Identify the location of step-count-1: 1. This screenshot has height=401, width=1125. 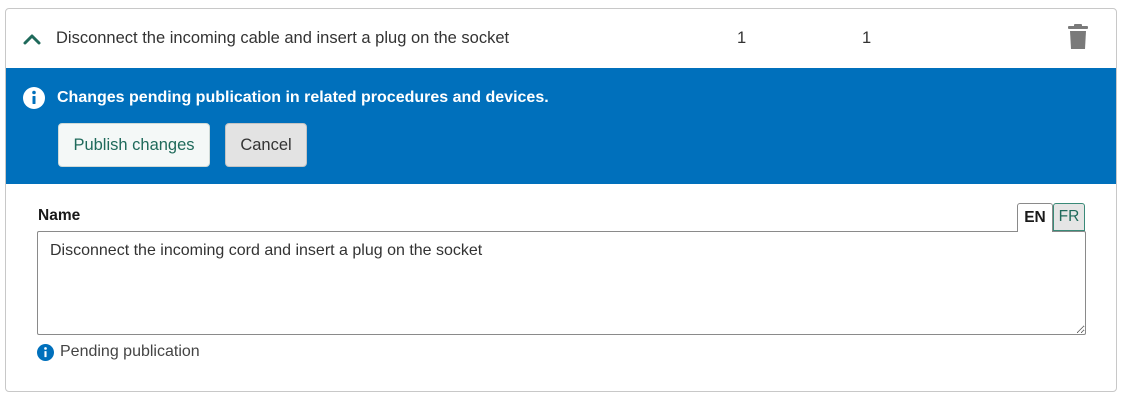
(742, 38).